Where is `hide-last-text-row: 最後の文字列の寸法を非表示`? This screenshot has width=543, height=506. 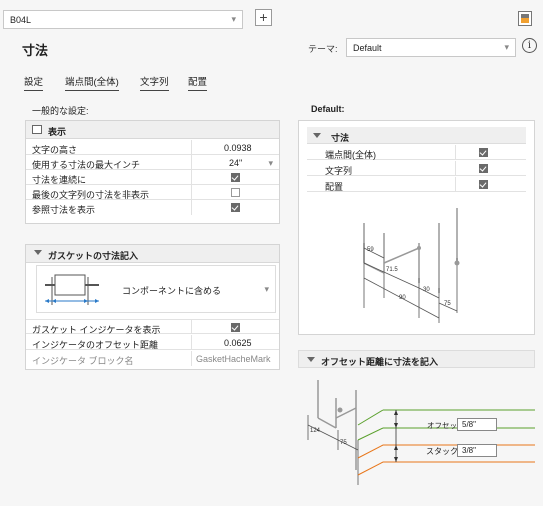 hide-last-text-row: 最後の文字列の寸法を非表示 is located at coordinates (152, 192).